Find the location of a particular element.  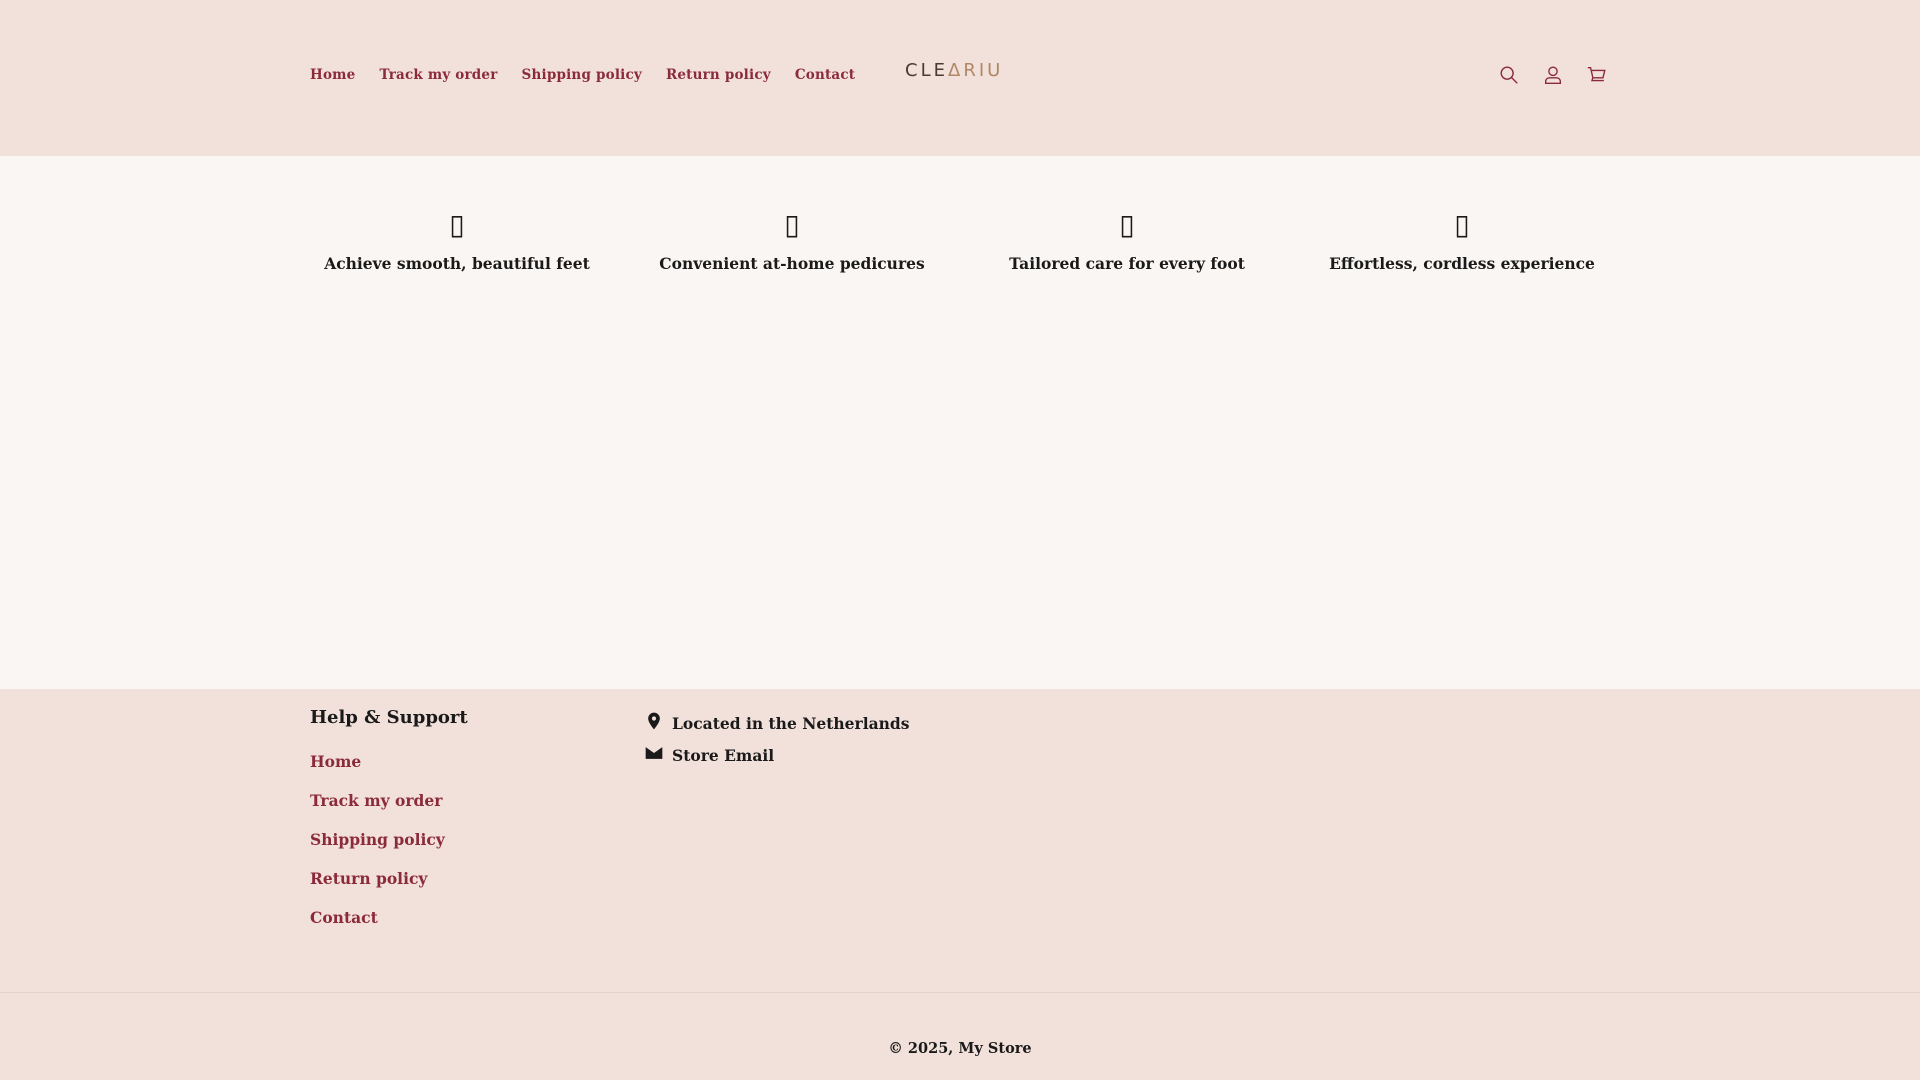

footer-link-home: Home is located at coordinates (335, 761).